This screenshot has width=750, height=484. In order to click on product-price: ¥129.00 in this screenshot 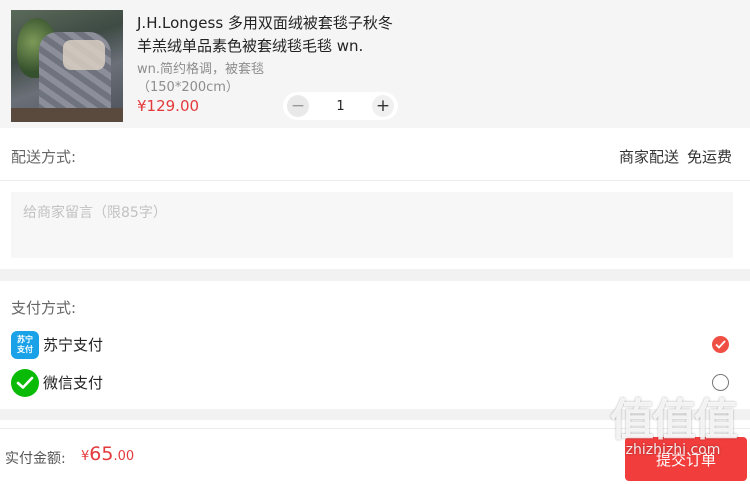, I will do `click(168, 106)`.